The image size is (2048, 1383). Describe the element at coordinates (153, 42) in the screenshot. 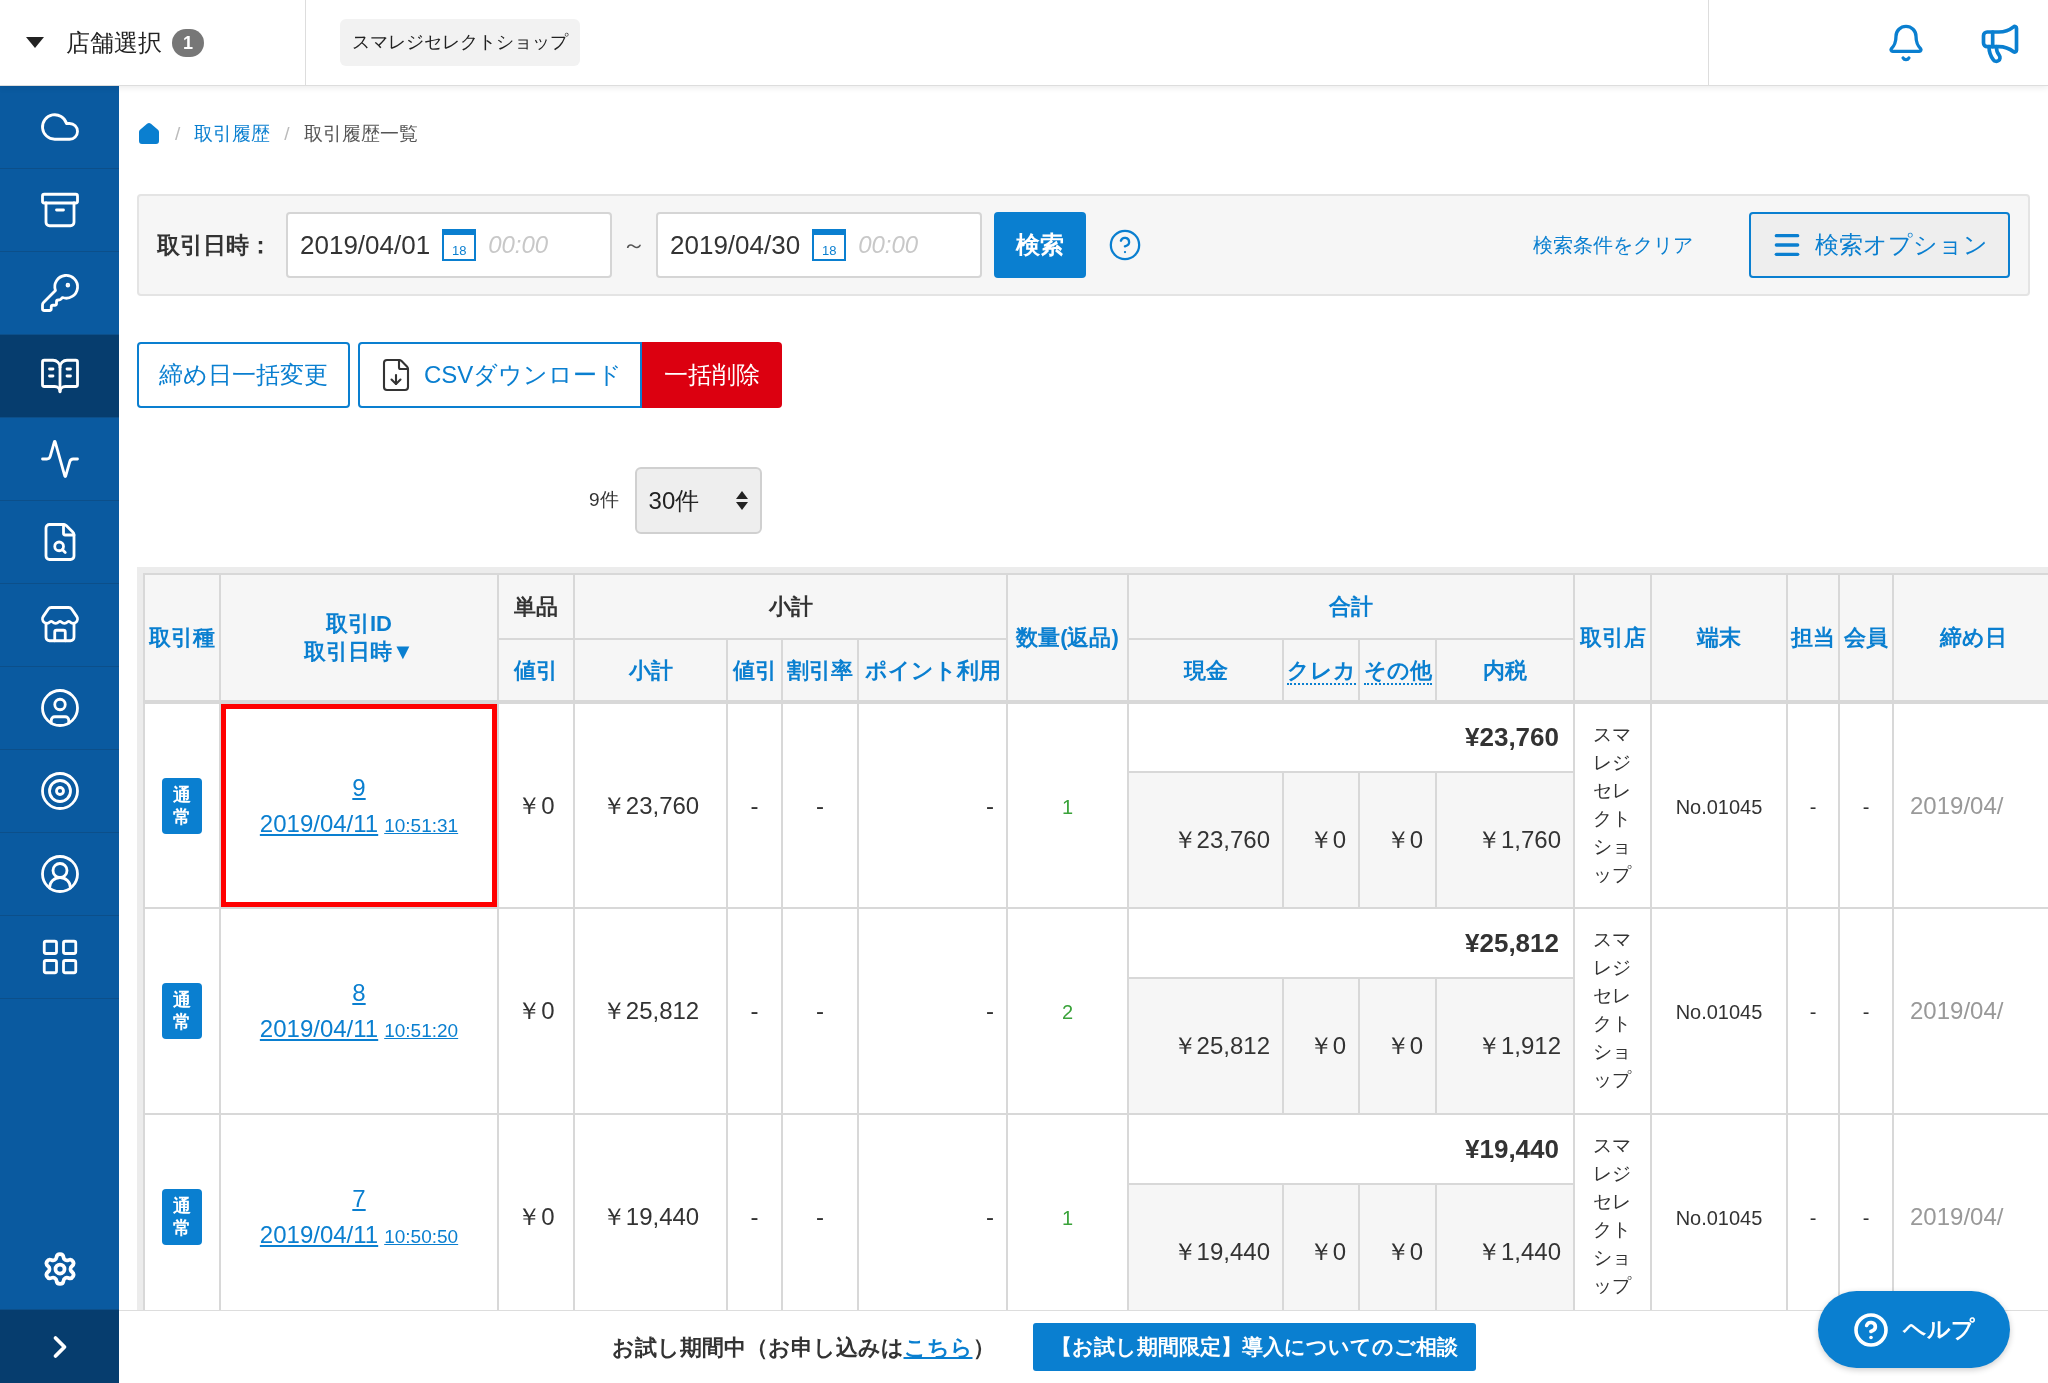

I see `store-select: 店舗選択 1` at that location.